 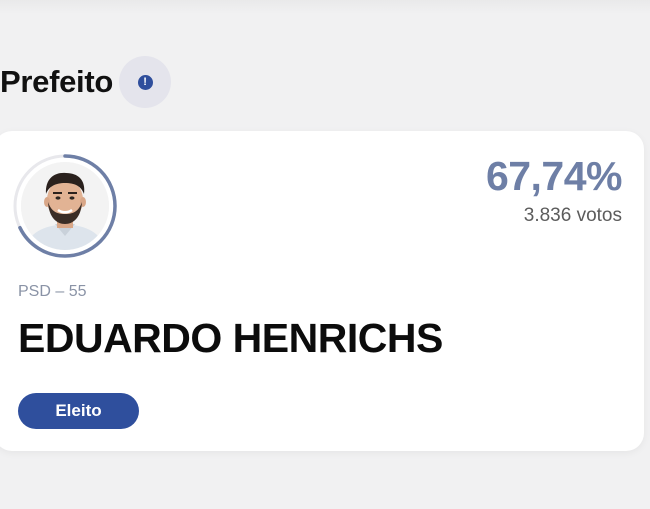 I want to click on info-button: !, so click(x=145, y=82).